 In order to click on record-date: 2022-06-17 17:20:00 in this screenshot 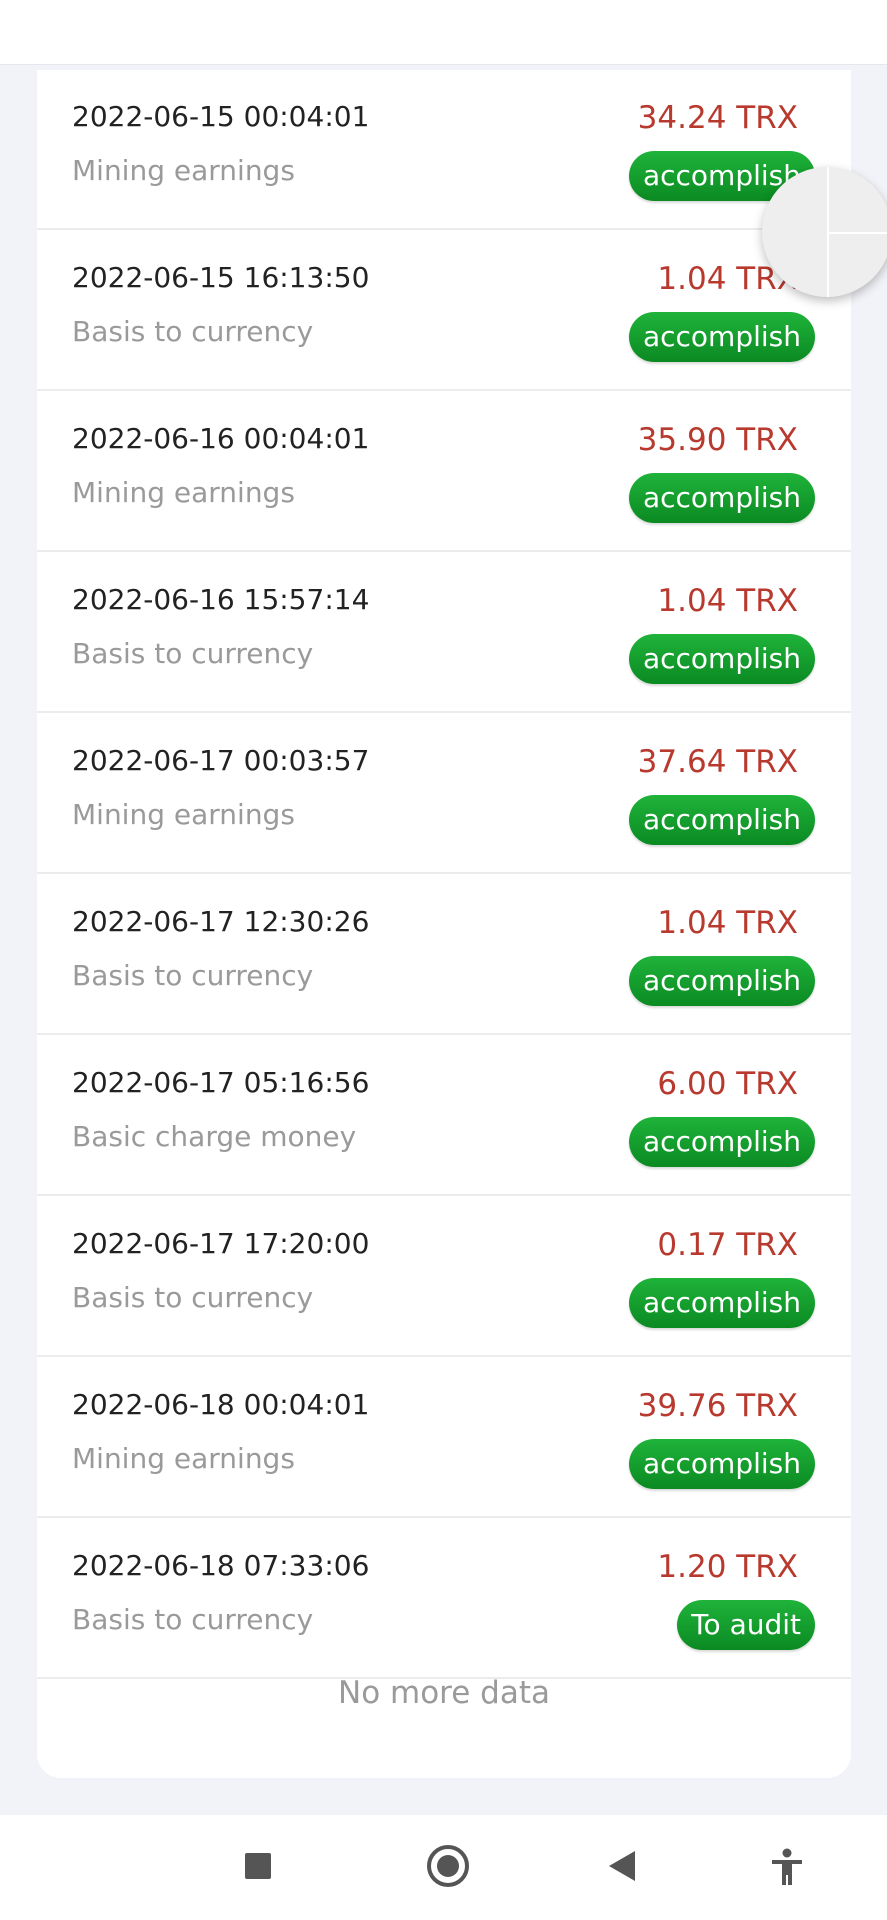, I will do `click(221, 1243)`.